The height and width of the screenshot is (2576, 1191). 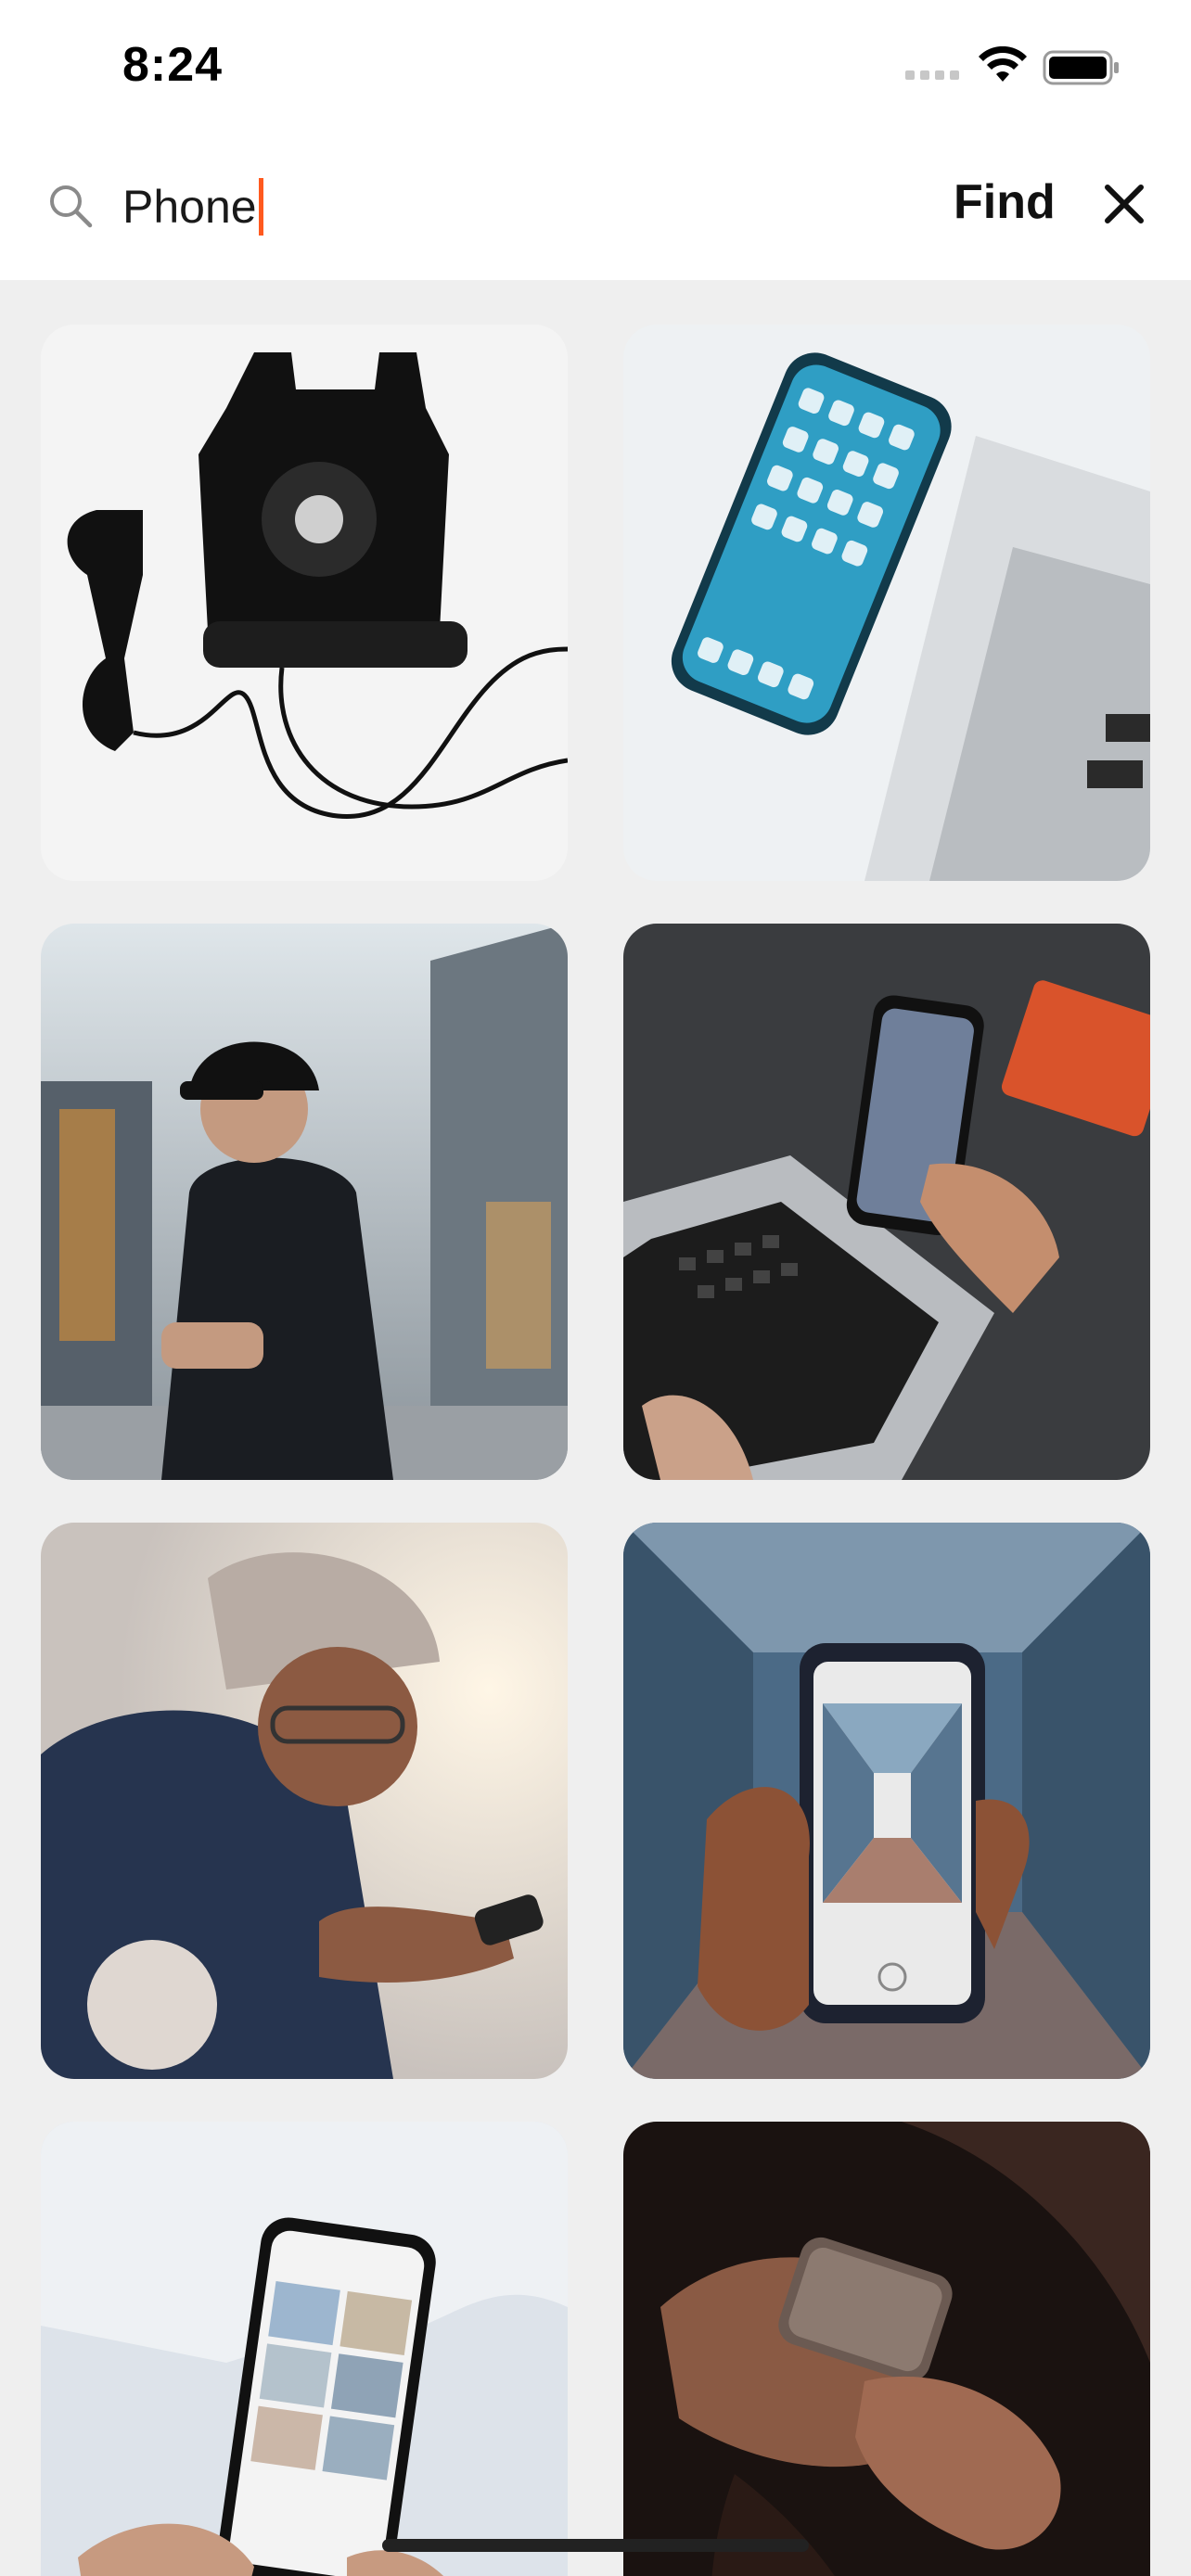 What do you see at coordinates (1124, 204) in the screenshot?
I see `close-icon` at bounding box center [1124, 204].